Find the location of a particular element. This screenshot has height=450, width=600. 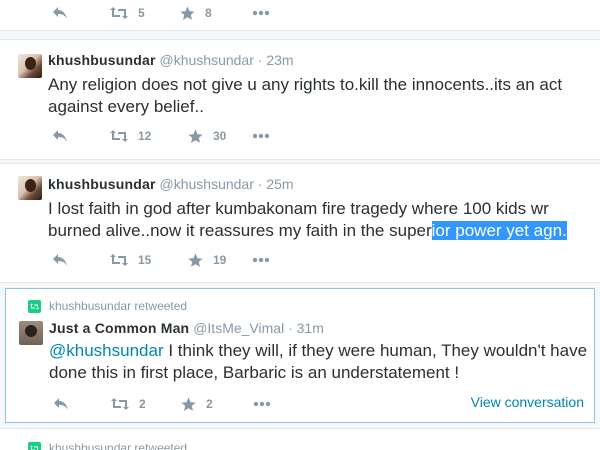

tweet-timestamp: 23m is located at coordinates (279, 60).